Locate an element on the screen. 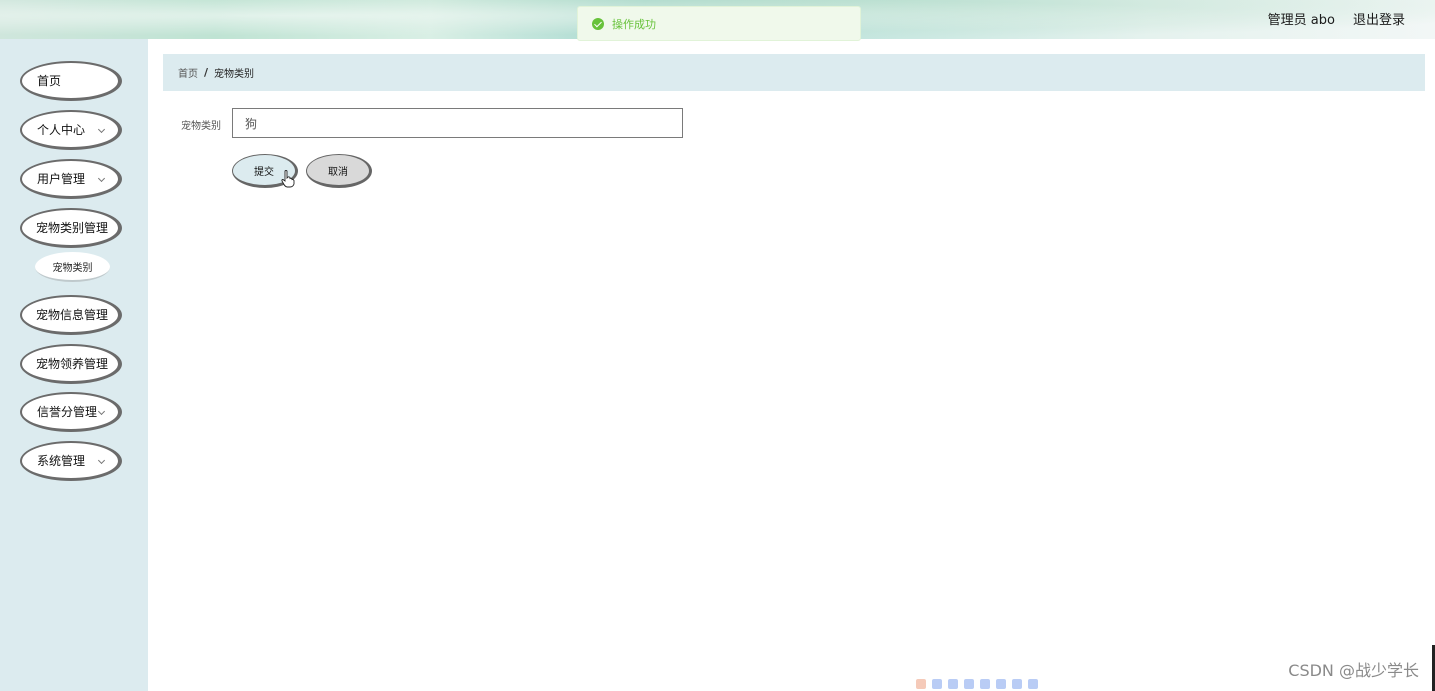 This screenshot has width=1435, height=691. sidebar-item-system-mgmt: 系统管理 is located at coordinates (71, 461).